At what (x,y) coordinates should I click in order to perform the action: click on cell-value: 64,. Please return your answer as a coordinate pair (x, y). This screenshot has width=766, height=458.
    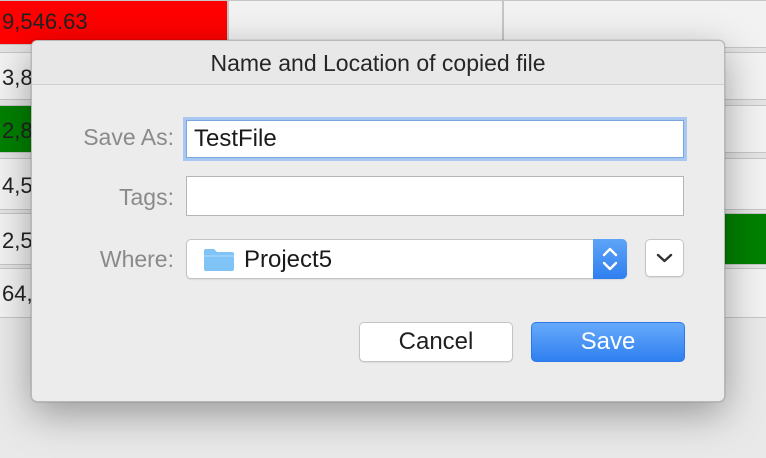
    Looking at the image, I should click on (17, 293).